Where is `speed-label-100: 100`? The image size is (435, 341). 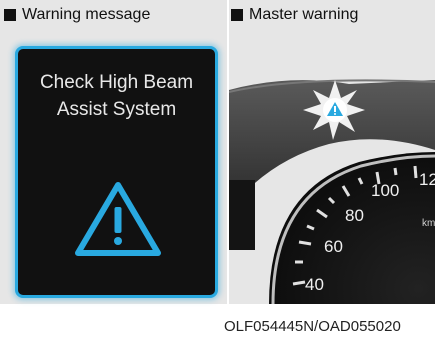
speed-label-100: 100 is located at coordinates (385, 190).